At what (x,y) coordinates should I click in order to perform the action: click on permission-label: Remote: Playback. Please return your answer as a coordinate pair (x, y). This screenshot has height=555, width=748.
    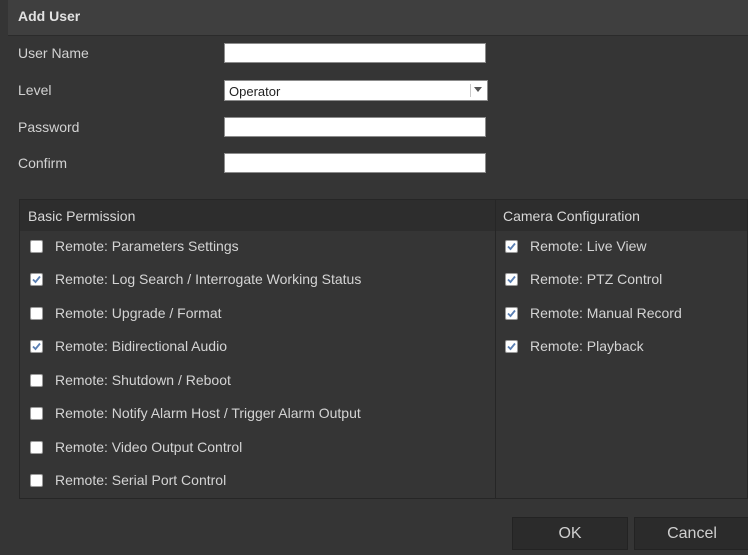
    Looking at the image, I should click on (587, 346).